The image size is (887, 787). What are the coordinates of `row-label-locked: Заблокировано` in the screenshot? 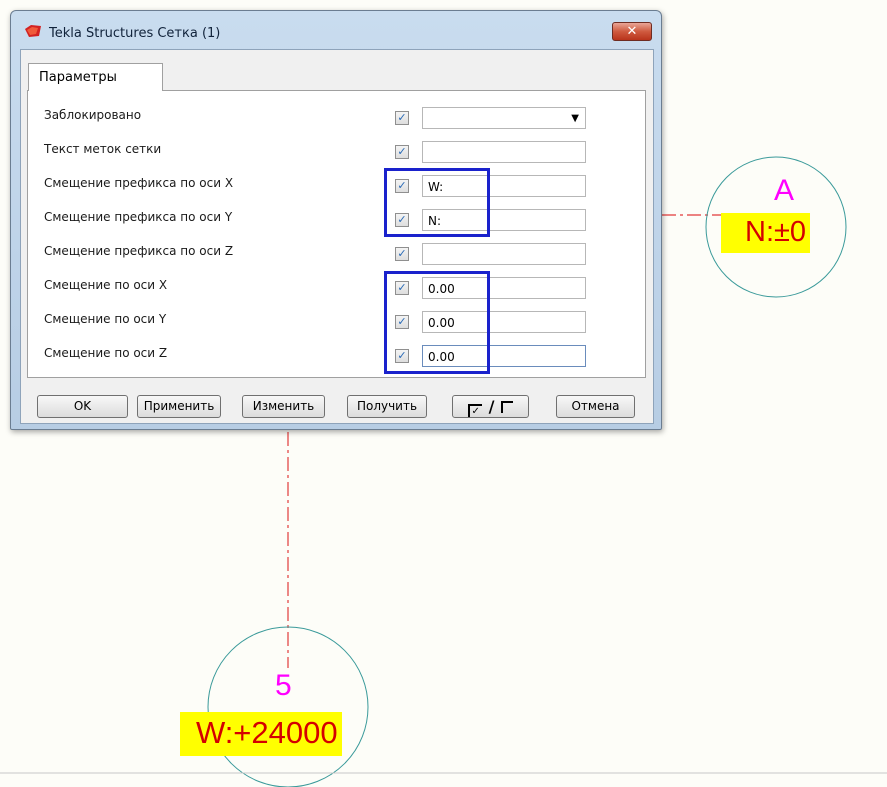 It's located at (93, 115).